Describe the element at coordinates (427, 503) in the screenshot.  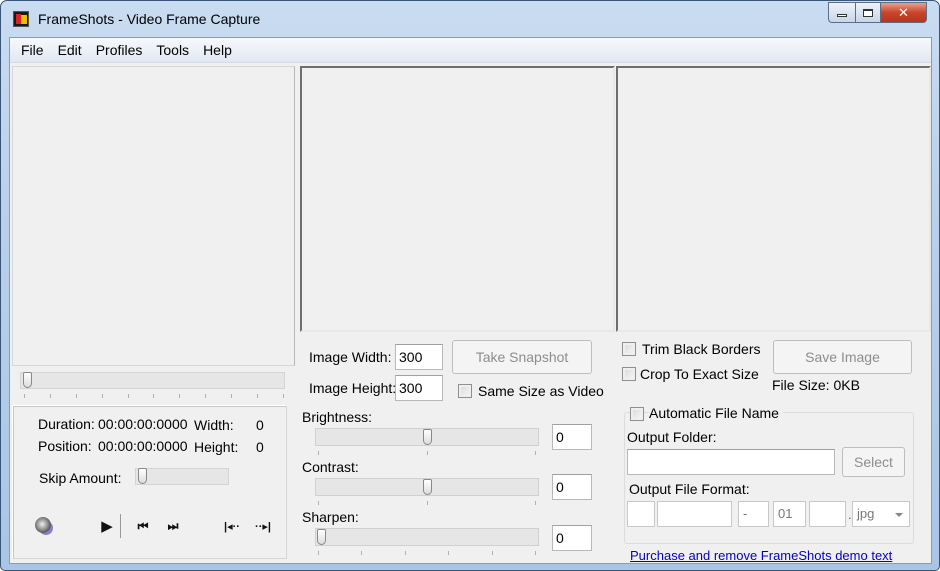
I see `contrast-ticks` at that location.